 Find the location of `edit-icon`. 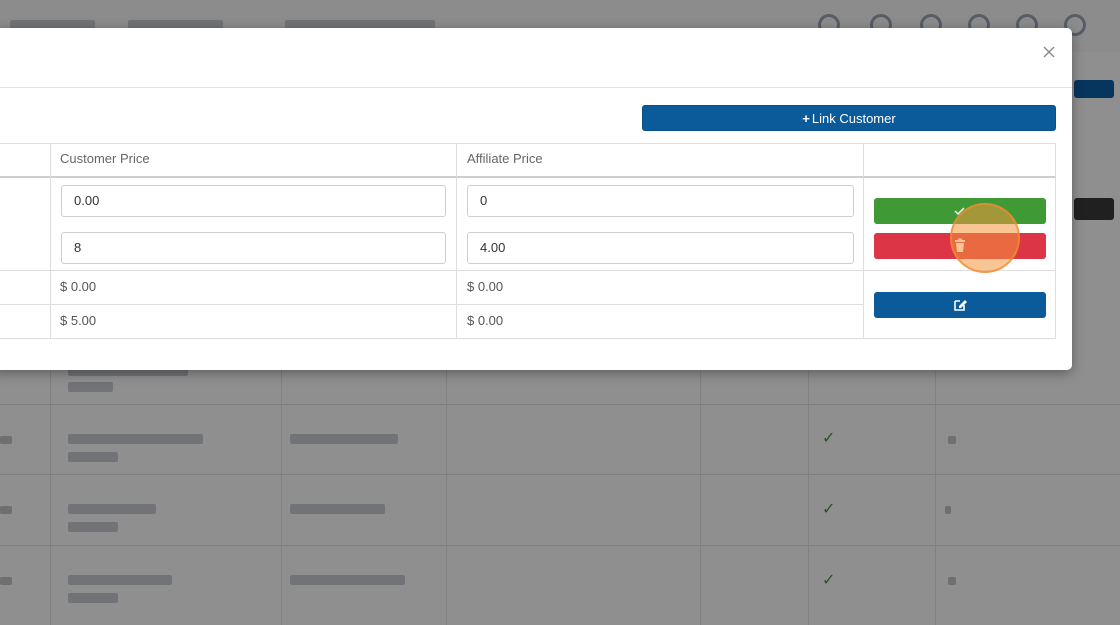

edit-icon is located at coordinates (960, 305).